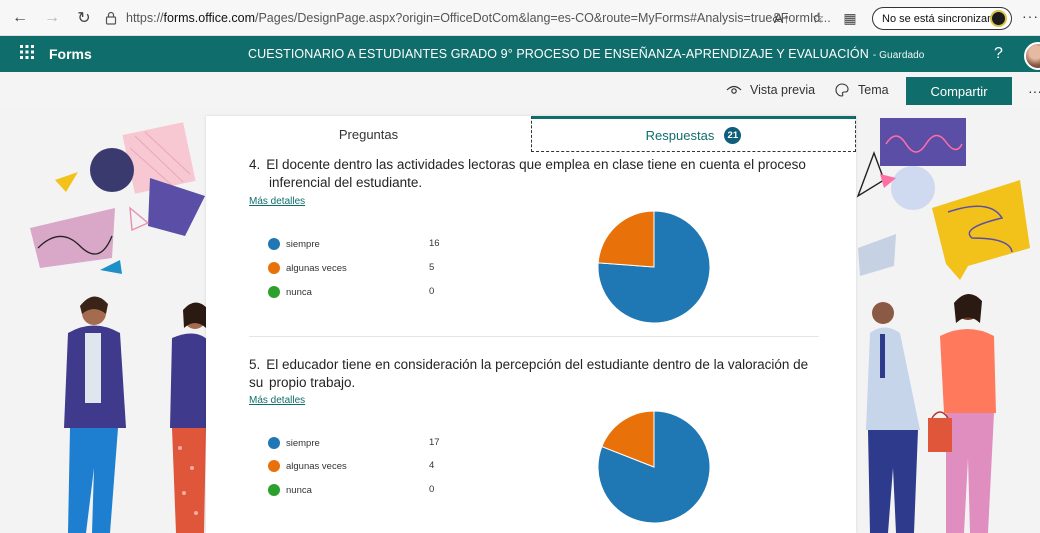 This screenshot has width=1040, height=533. I want to click on tab-questions-label: Preguntas, so click(368, 134).